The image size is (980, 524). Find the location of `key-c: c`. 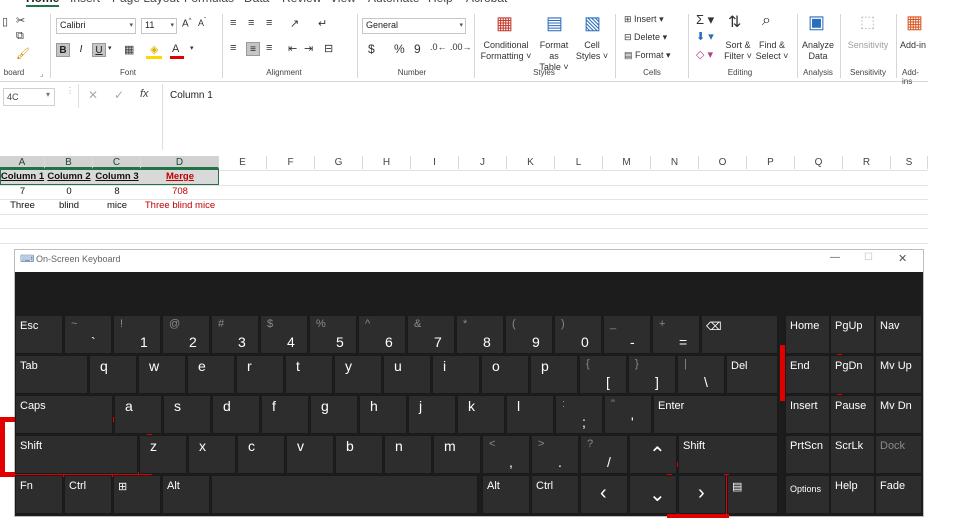

key-c: c is located at coordinates (261, 454).